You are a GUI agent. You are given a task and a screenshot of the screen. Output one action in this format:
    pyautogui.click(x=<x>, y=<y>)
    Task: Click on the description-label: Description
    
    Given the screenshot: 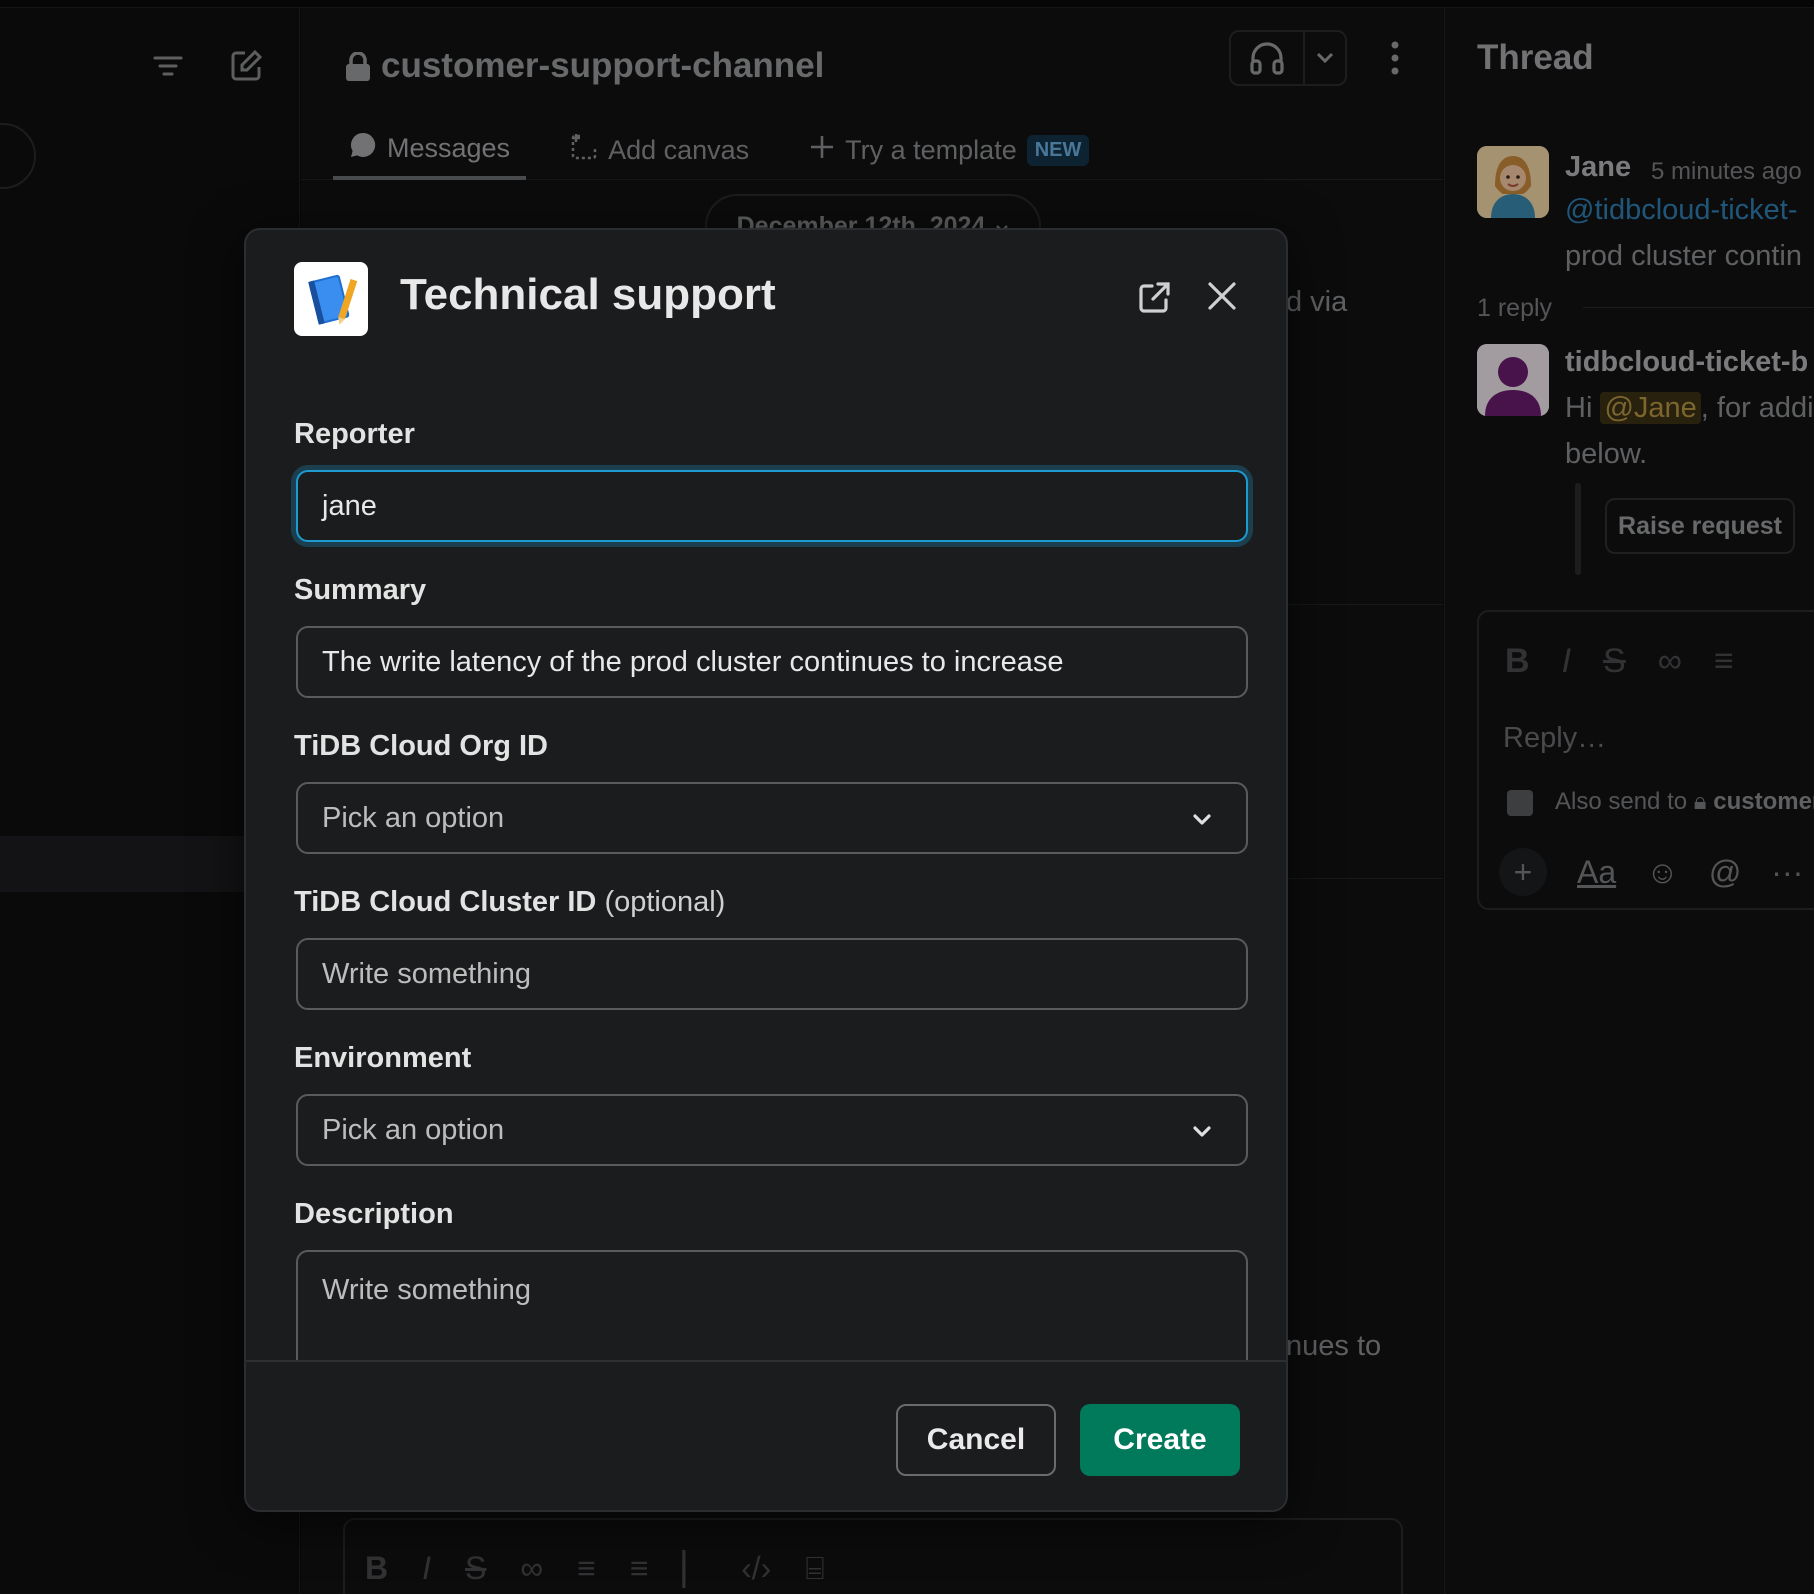 What is the action you would take?
    pyautogui.click(x=374, y=1214)
    